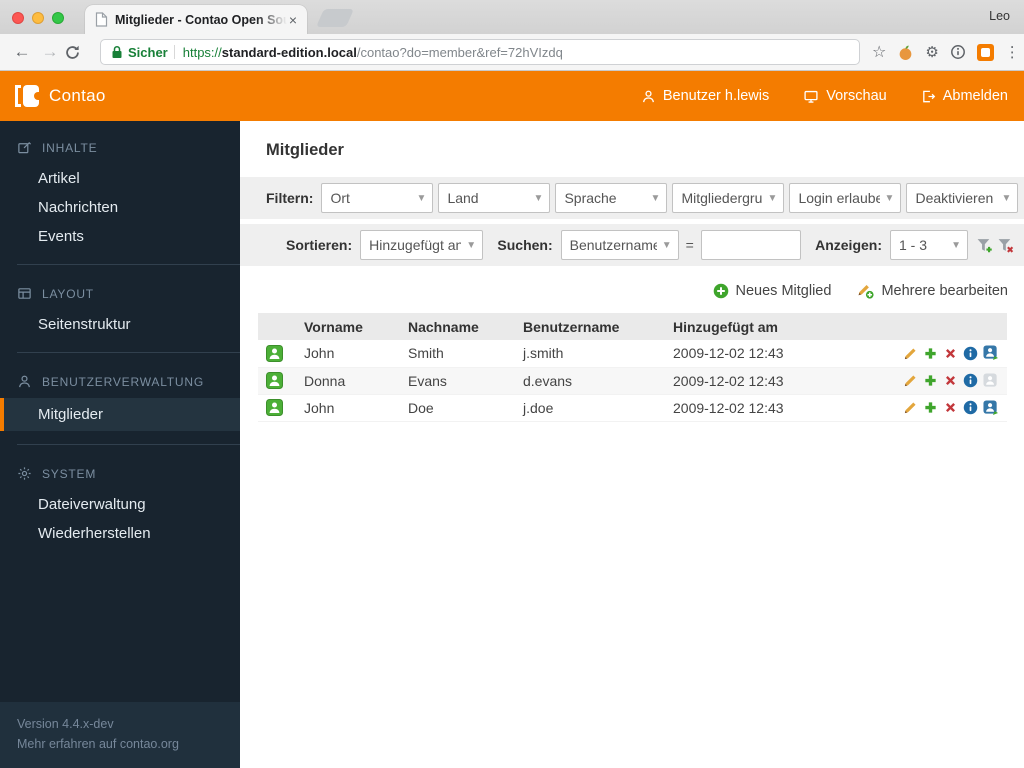  What do you see at coordinates (377, 198) in the screenshot?
I see `filter-select-ort: Ort ▼` at bounding box center [377, 198].